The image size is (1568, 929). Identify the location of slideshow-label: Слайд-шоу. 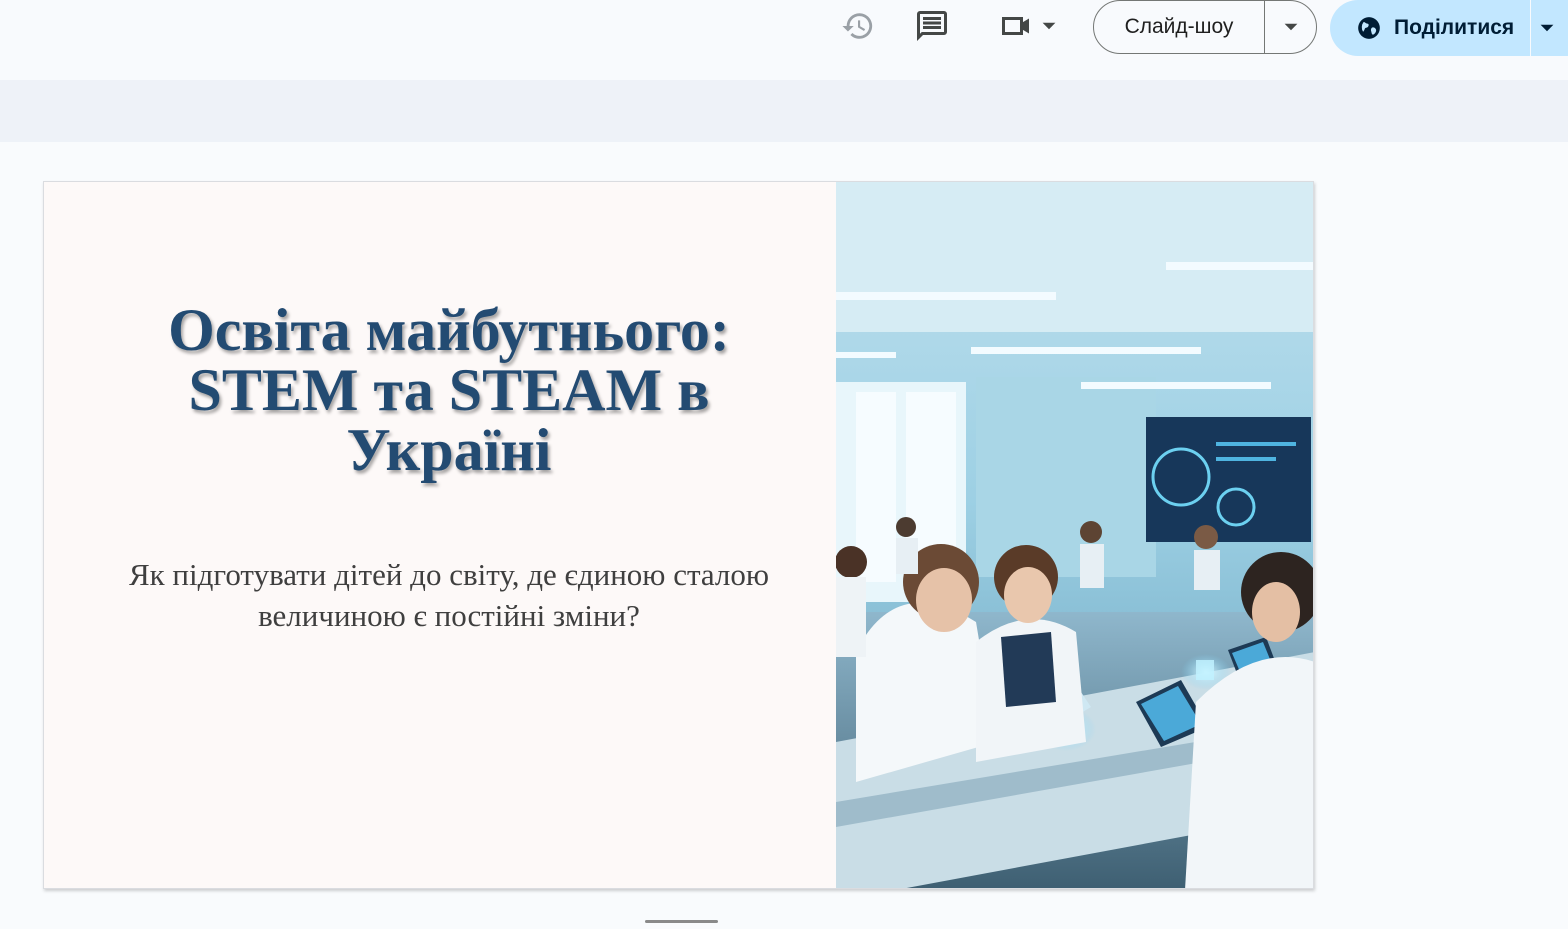
(1179, 26).